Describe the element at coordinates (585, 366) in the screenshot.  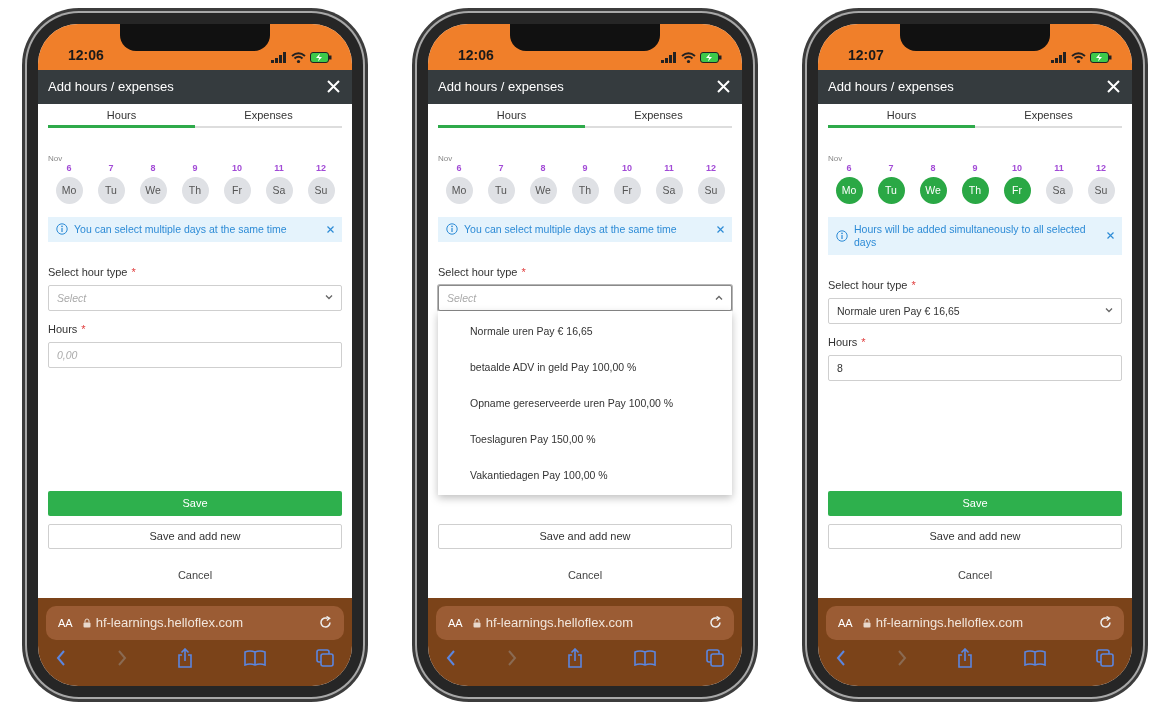
I see `dropdown-option: betaalde ADV in geld Pay 100,00 %` at that location.